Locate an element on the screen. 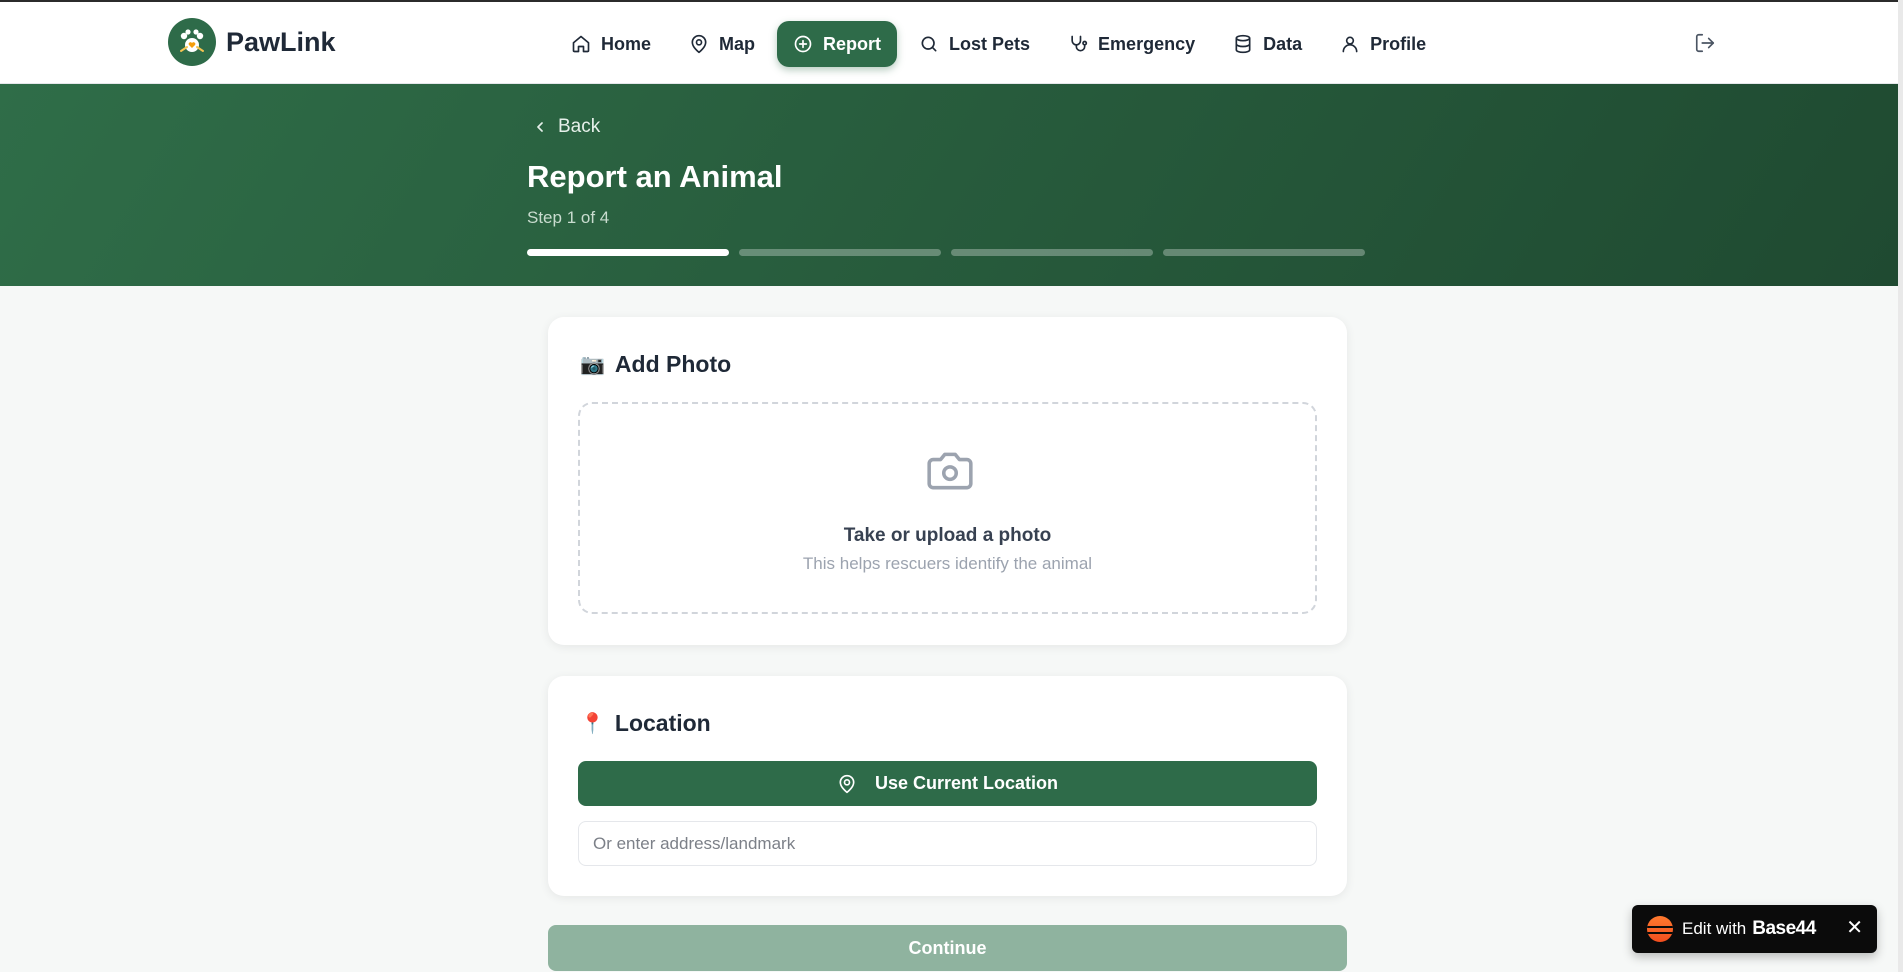  stethoscope-icon is located at coordinates (1079, 43).